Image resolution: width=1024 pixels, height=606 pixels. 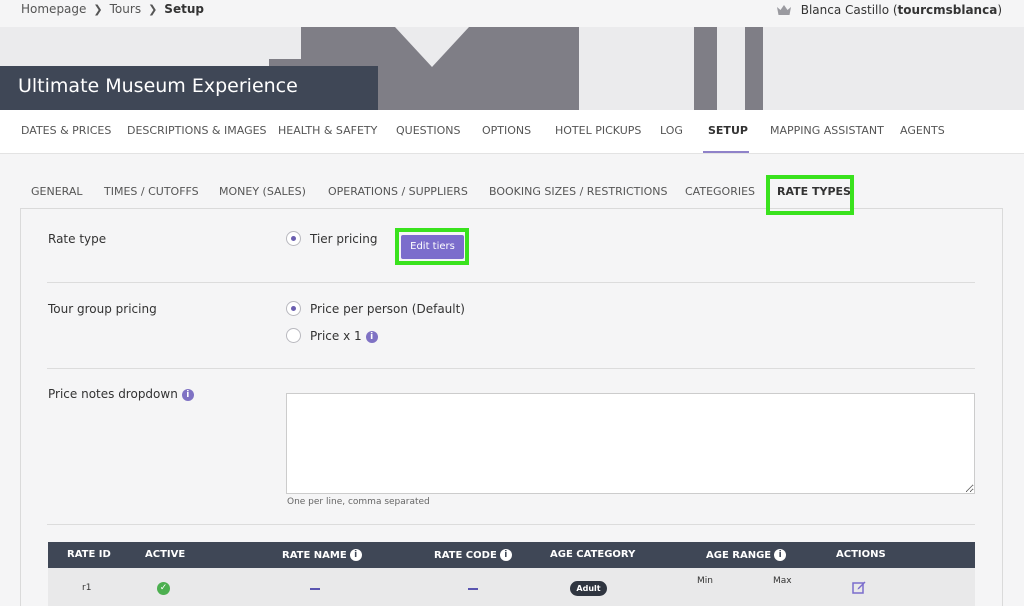 What do you see at coordinates (57, 191) in the screenshot?
I see `subtab-general: GENERAL` at bounding box center [57, 191].